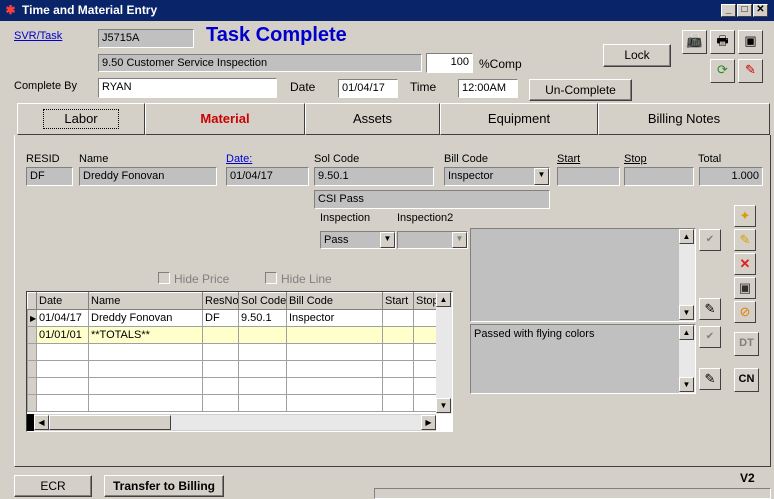 The width and height of the screenshot is (774, 499). Describe the element at coordinates (588, 176) in the screenshot. I see `start-field` at that location.